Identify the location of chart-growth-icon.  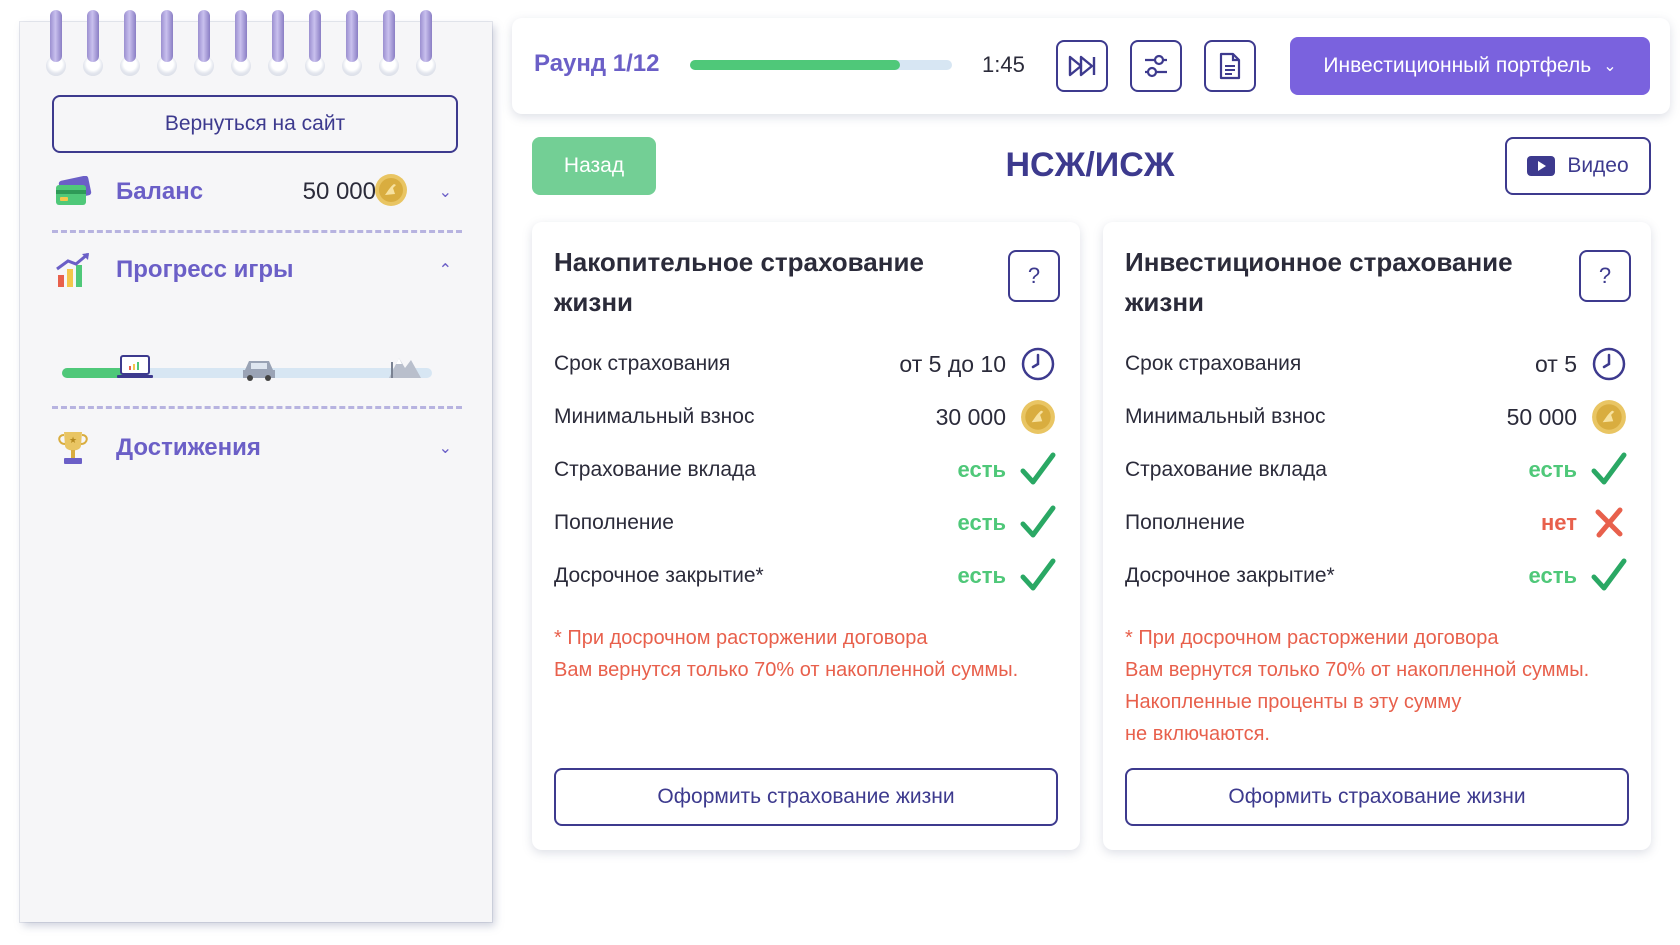
(73, 270).